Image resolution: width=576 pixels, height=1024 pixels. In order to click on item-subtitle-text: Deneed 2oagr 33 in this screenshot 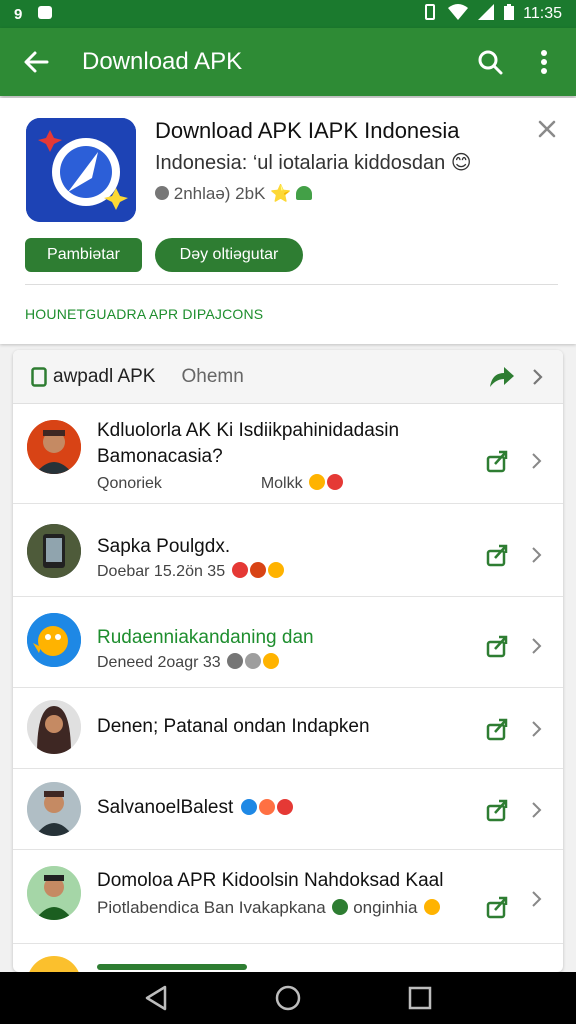, I will do `click(159, 662)`.